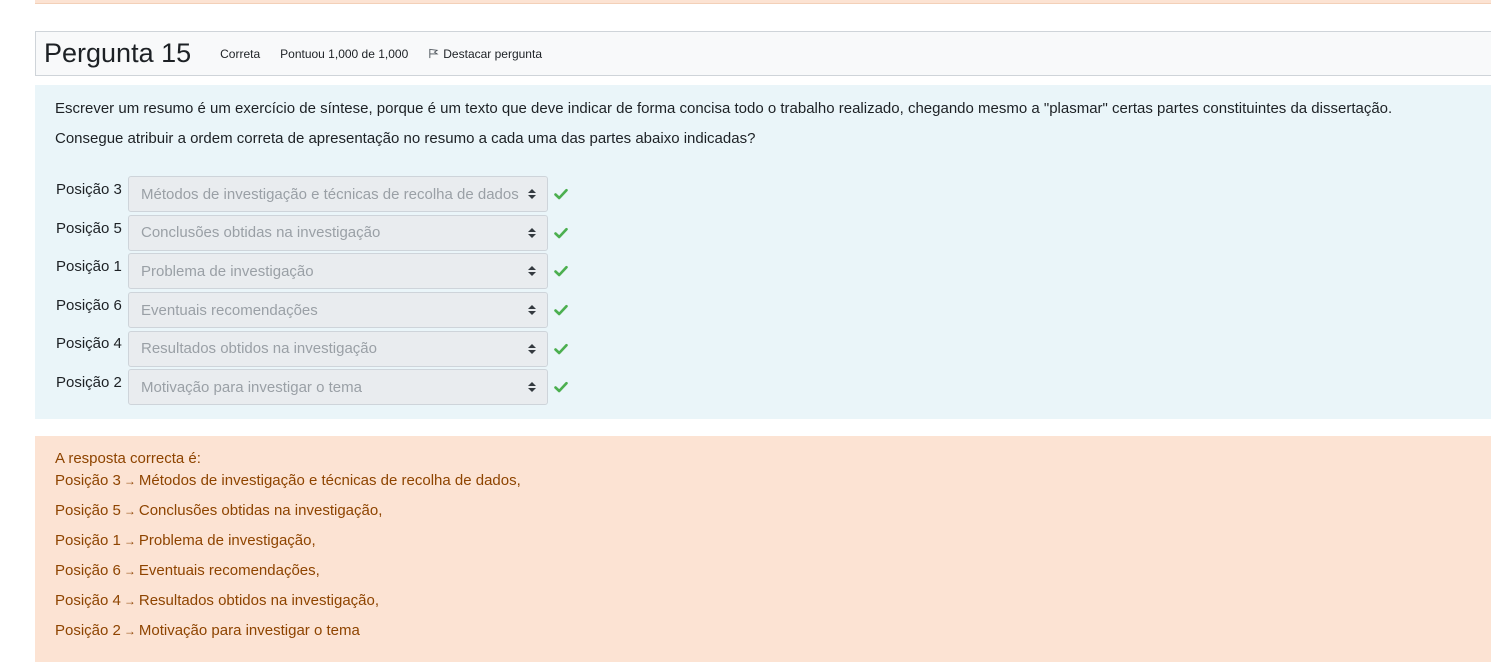  Describe the element at coordinates (89, 267) in the screenshot. I see `position-label: Posição 1` at that location.